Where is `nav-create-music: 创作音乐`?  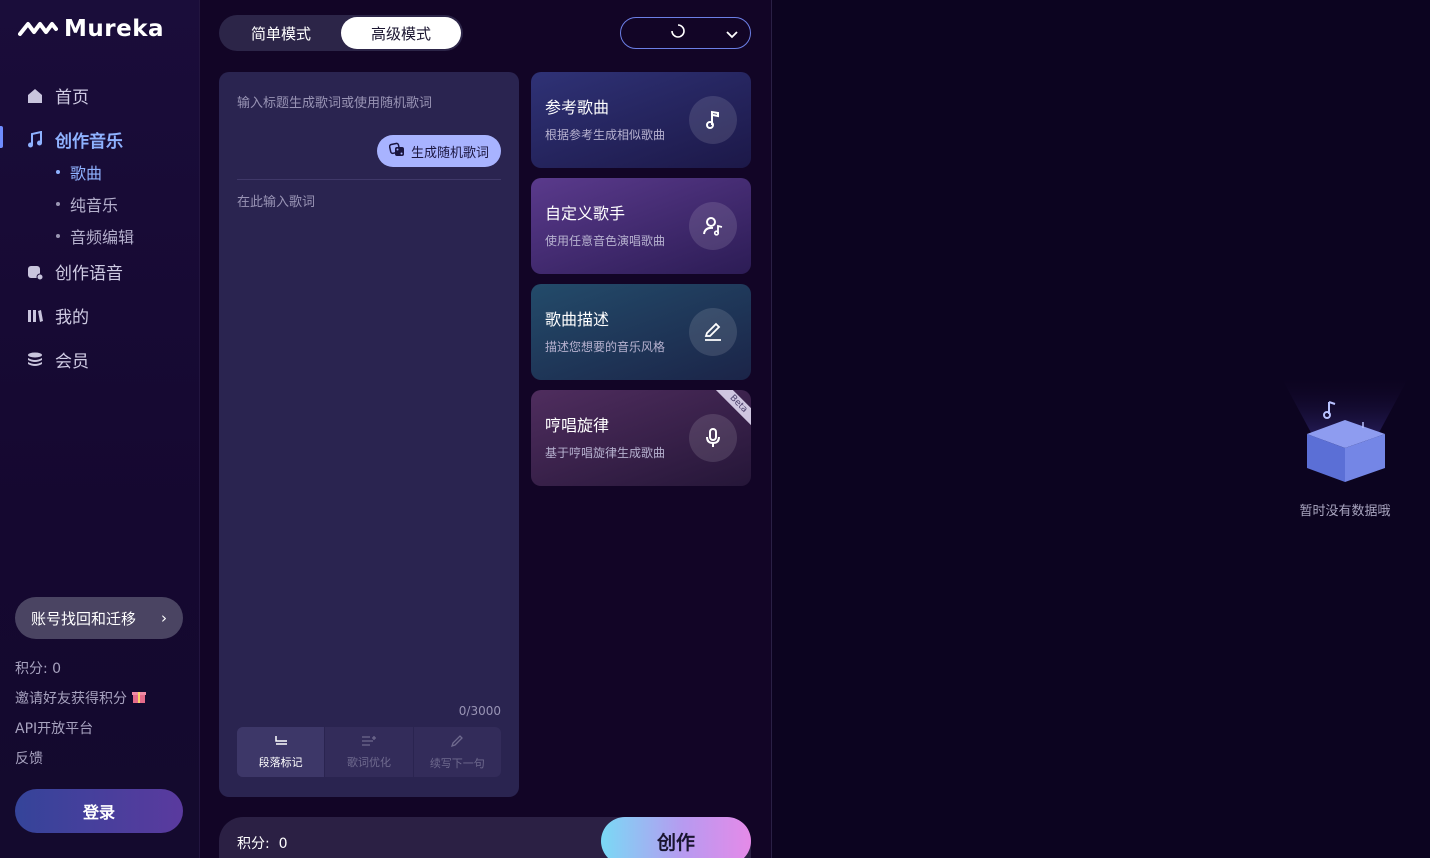 nav-create-music: 创作音乐 is located at coordinates (74, 139).